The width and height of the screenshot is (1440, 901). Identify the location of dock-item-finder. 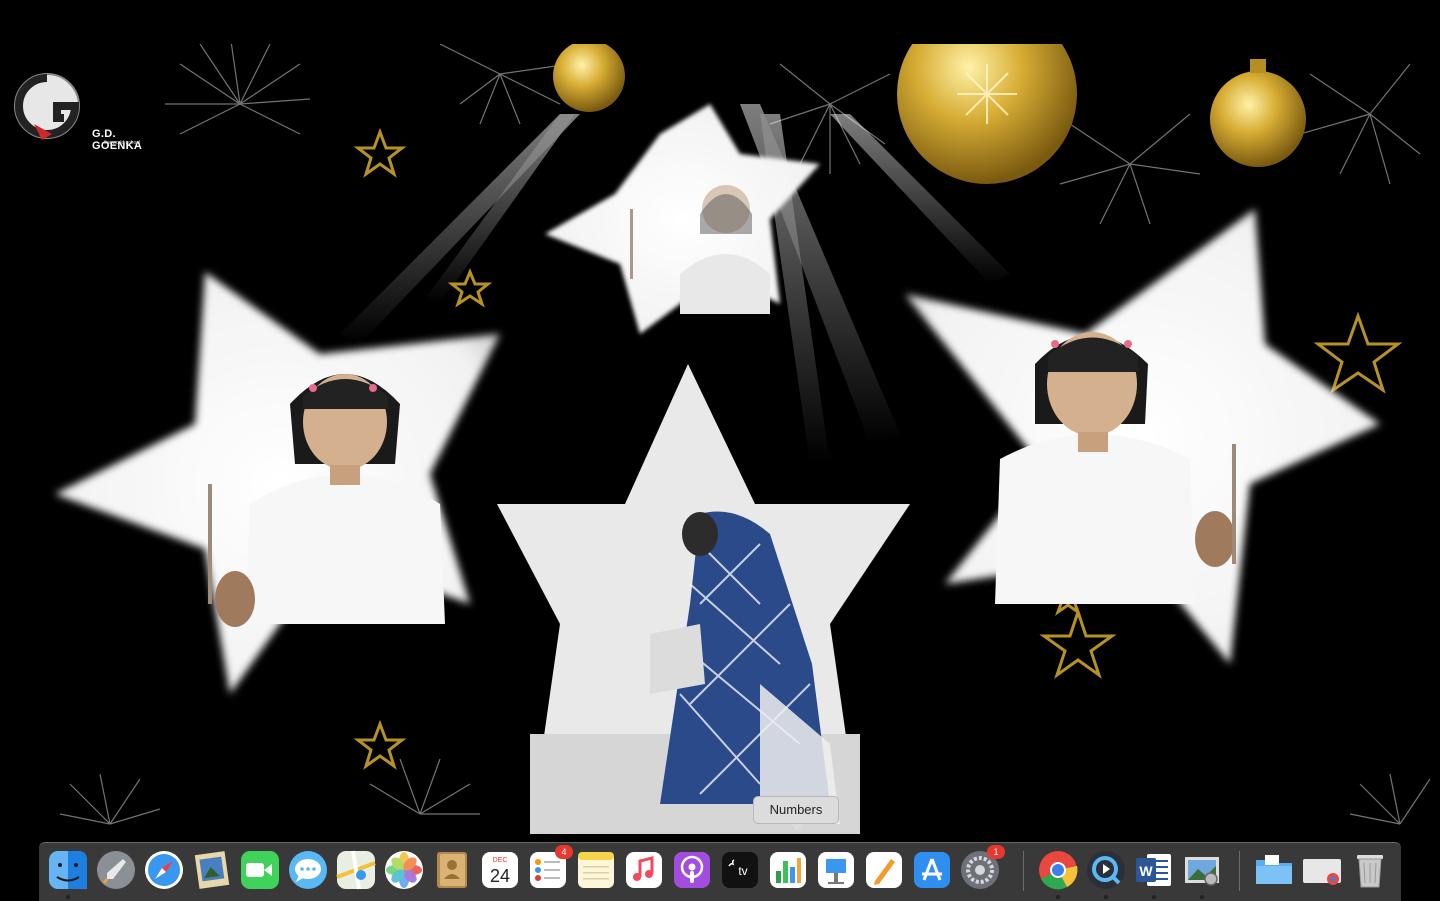
(68, 874).